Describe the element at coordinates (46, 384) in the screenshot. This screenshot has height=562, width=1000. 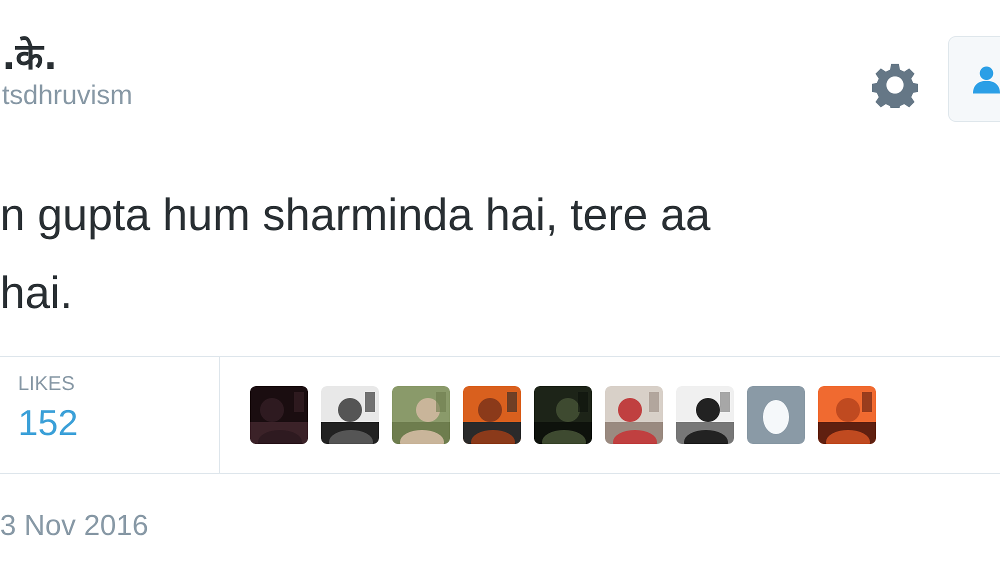
I see `likes-label: LIKES` at that location.